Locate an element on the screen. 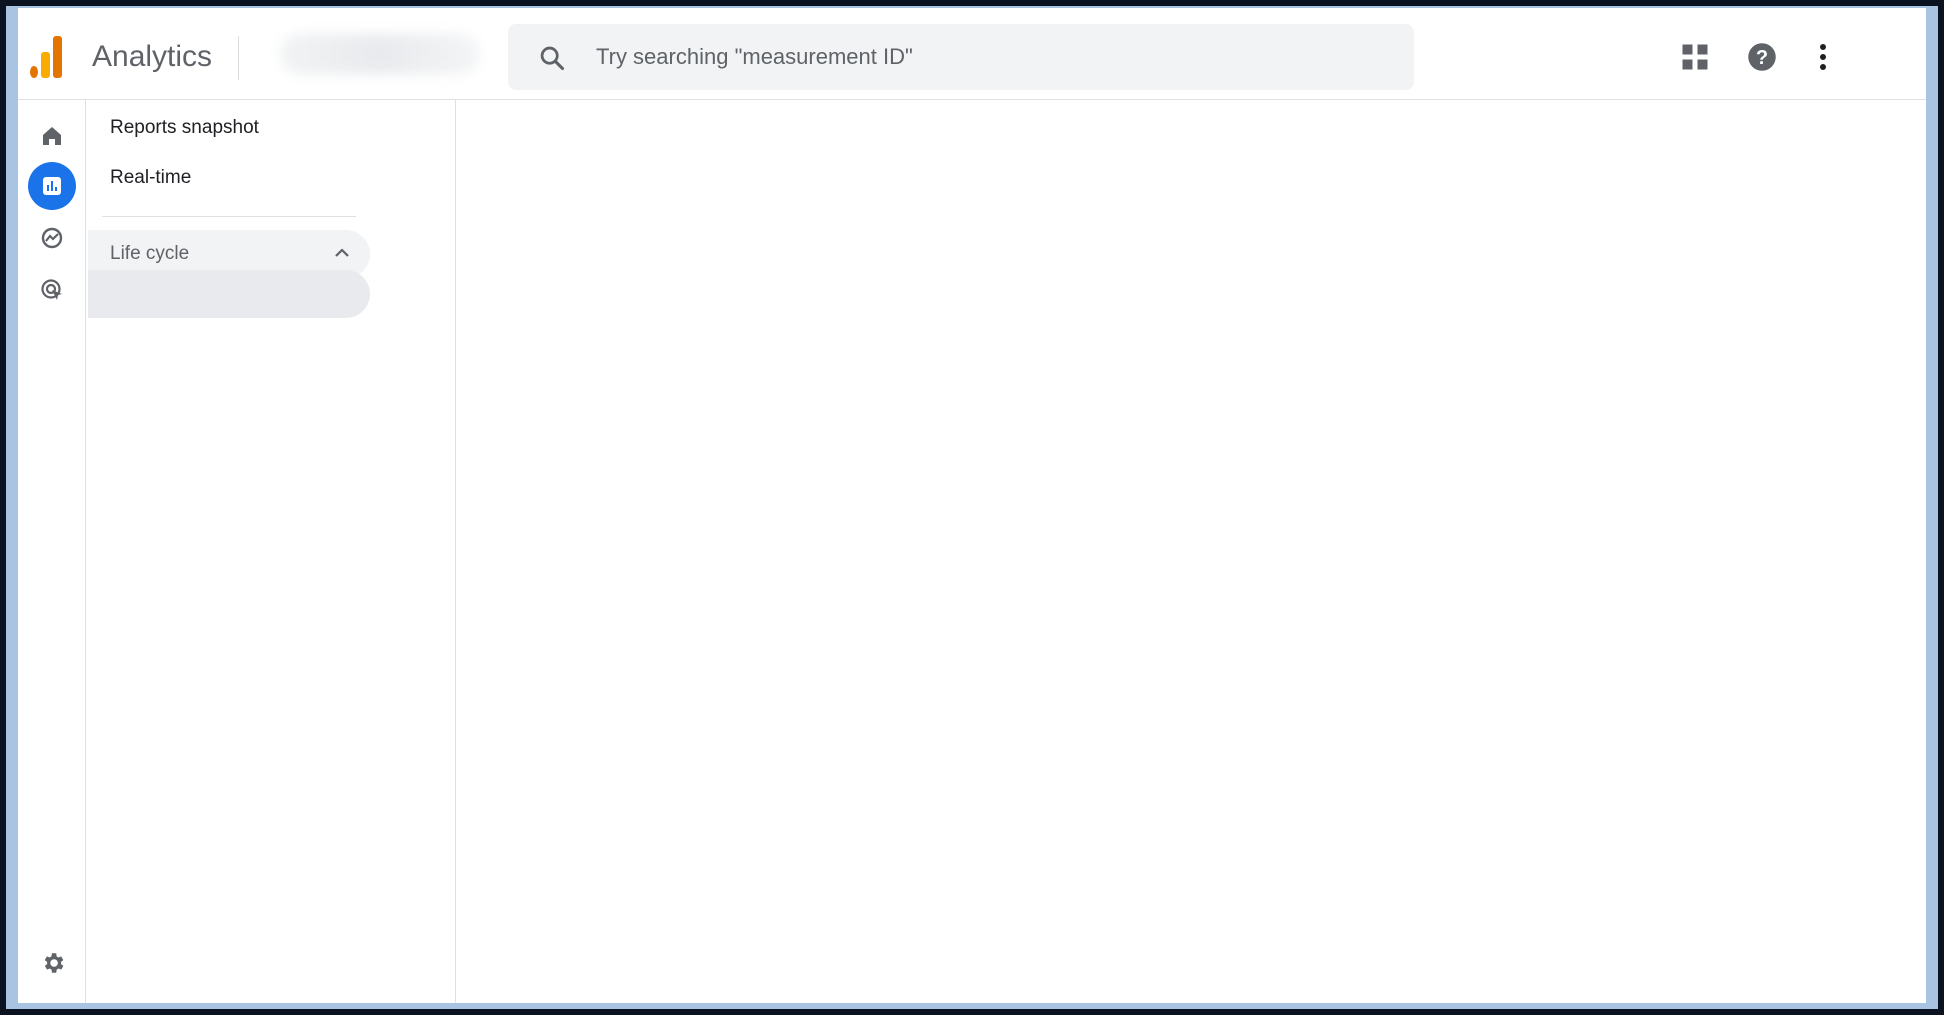  gear-icon is located at coordinates (54, 963).